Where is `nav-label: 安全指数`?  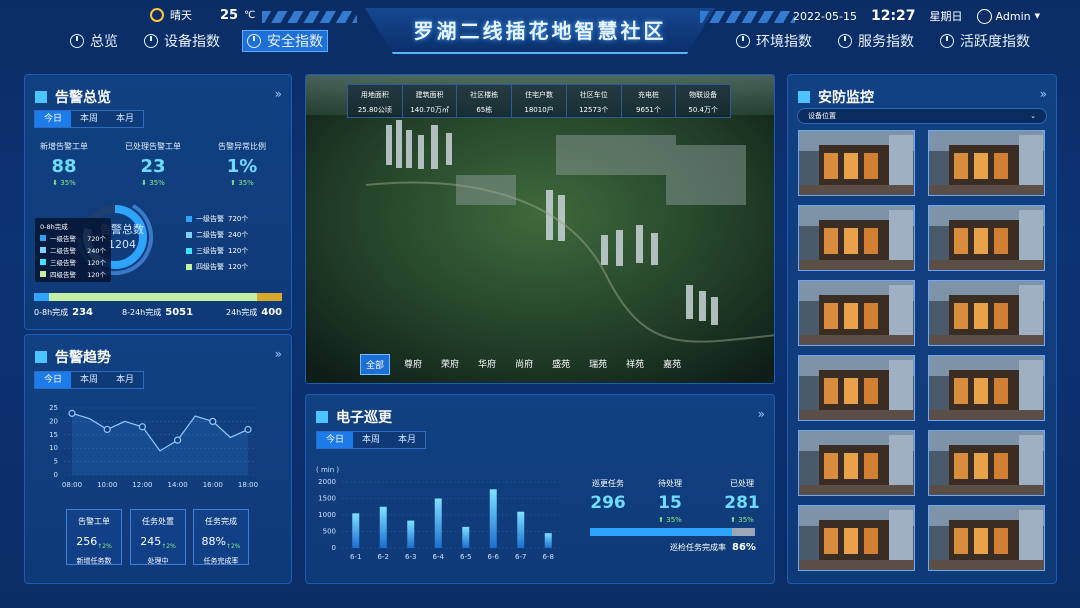
nav-label: 安全指数 is located at coordinates (295, 42).